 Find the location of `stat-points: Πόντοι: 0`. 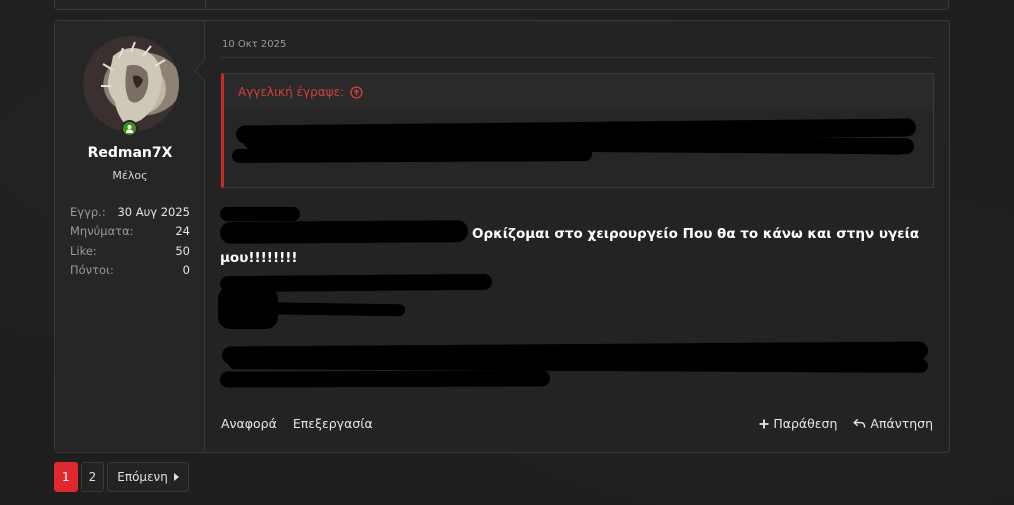

stat-points: Πόντοι: 0 is located at coordinates (130, 270).